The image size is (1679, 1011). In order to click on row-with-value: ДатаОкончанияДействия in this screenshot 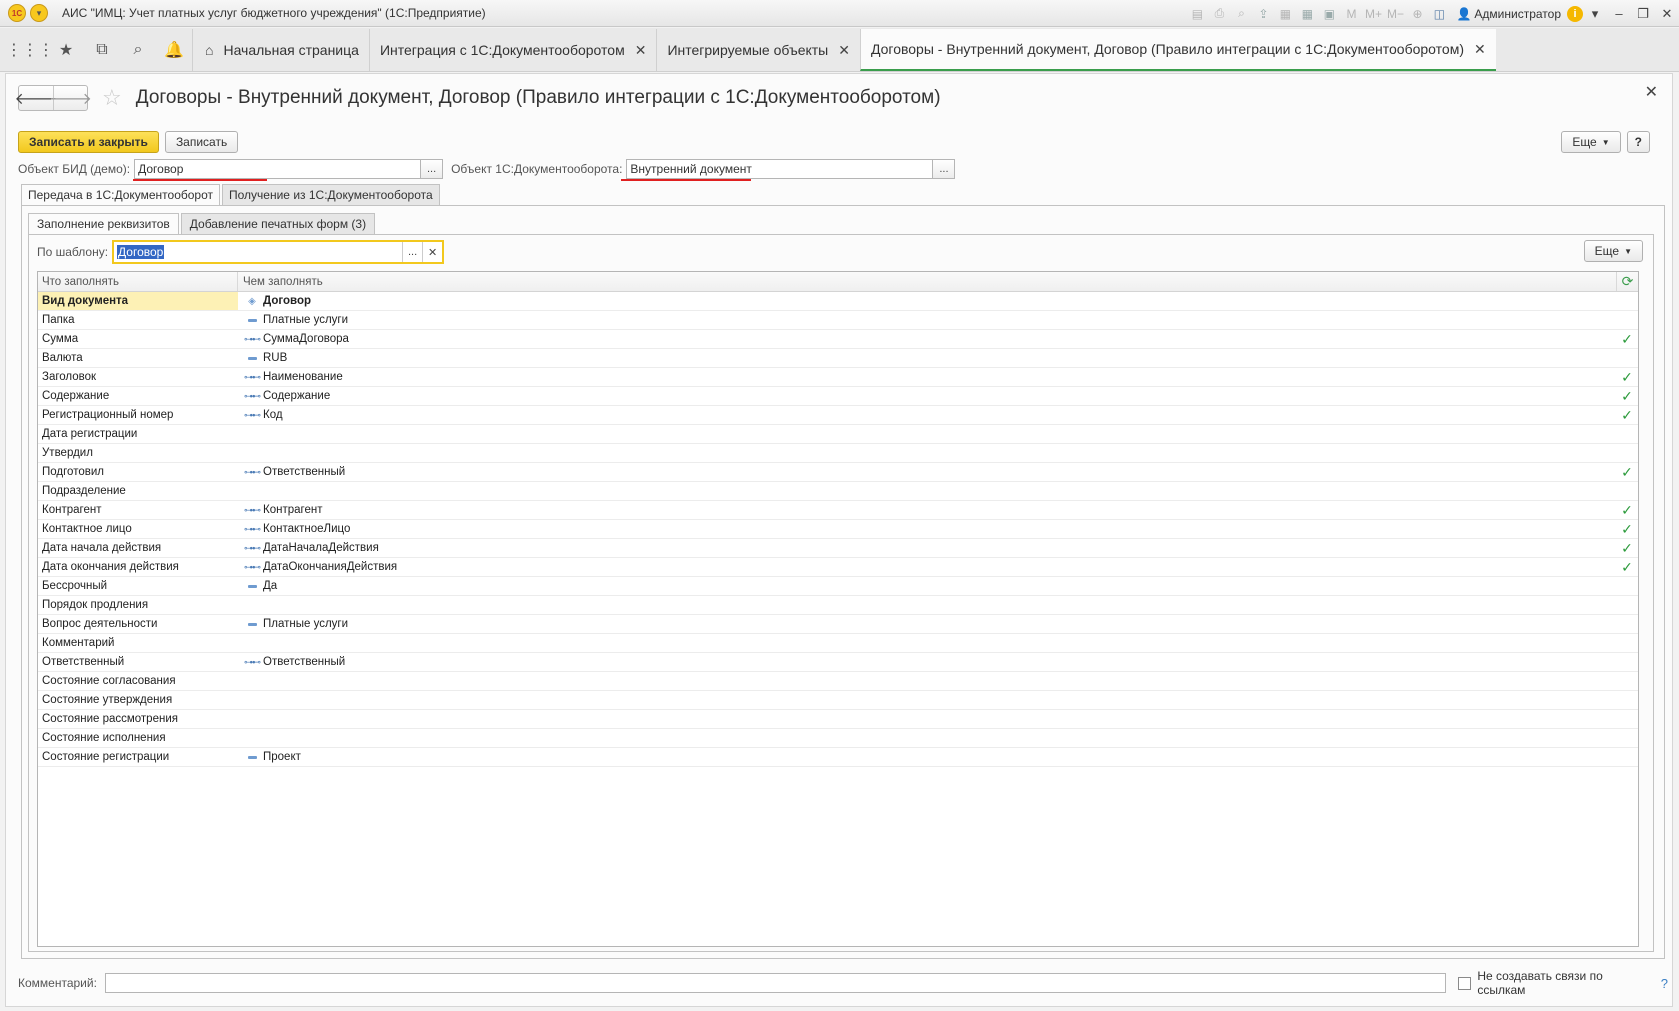, I will do `click(330, 567)`.